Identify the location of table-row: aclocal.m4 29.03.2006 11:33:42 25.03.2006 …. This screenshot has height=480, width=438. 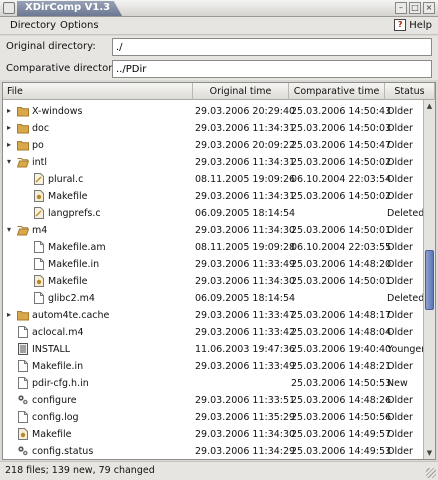
(213, 332).